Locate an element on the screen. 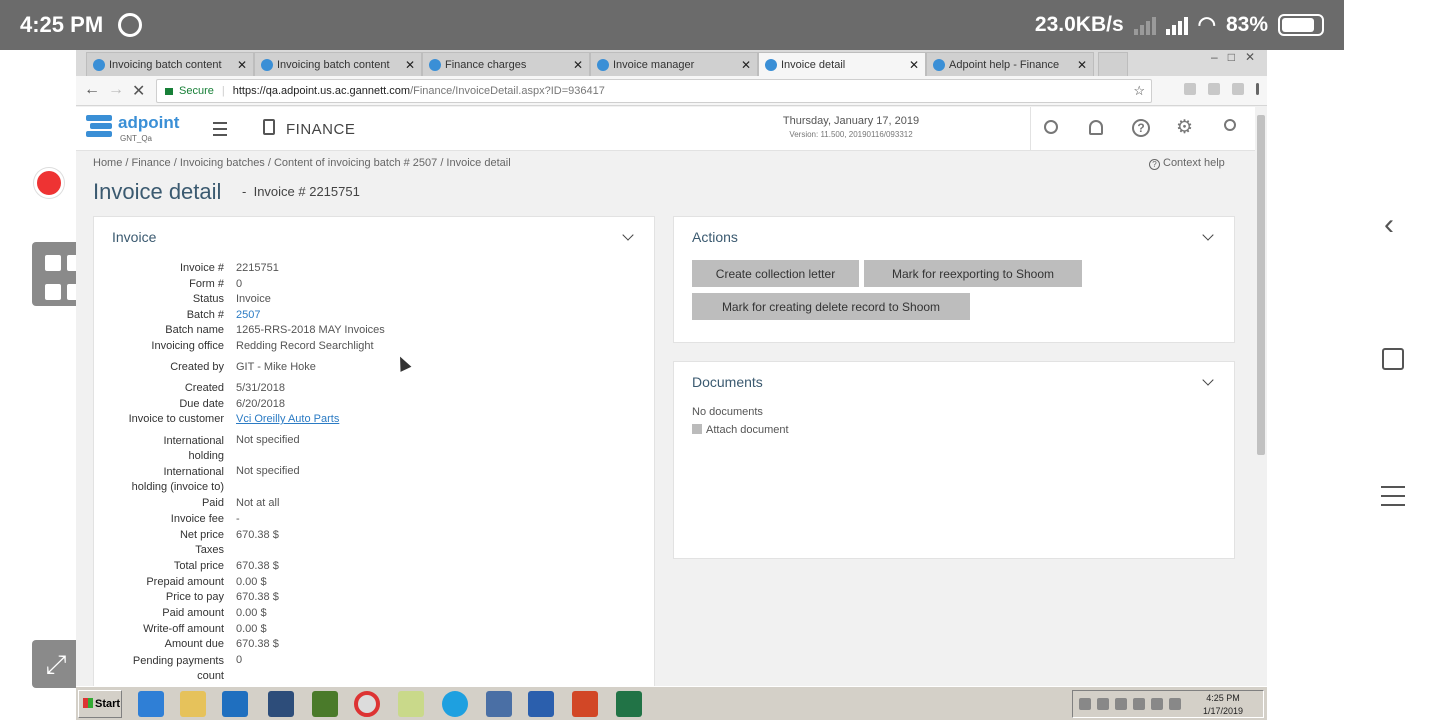 This screenshot has height=720, width=1440. mark-reexport-button: Mark for reexporting to Shoom is located at coordinates (973, 273).